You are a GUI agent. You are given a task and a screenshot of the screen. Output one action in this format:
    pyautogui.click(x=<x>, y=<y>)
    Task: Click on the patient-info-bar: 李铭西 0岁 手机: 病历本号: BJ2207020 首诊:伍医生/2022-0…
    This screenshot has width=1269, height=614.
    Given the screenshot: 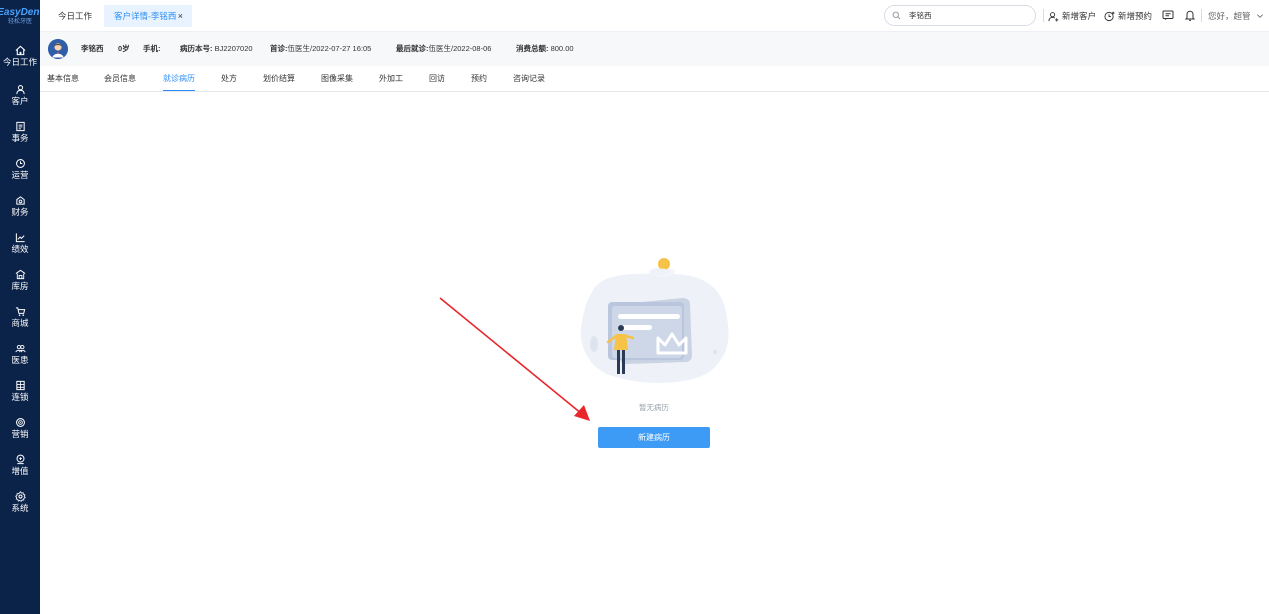 What is the action you would take?
    pyautogui.click(x=654, y=49)
    